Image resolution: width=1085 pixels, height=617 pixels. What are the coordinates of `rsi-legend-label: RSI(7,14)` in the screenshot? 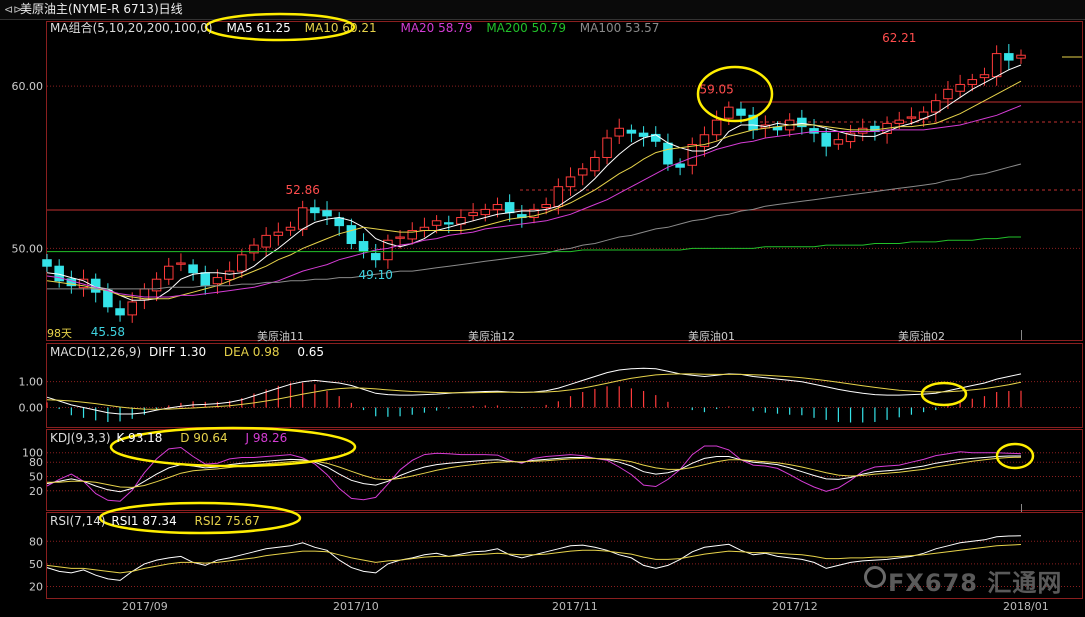 It's located at (78, 521).